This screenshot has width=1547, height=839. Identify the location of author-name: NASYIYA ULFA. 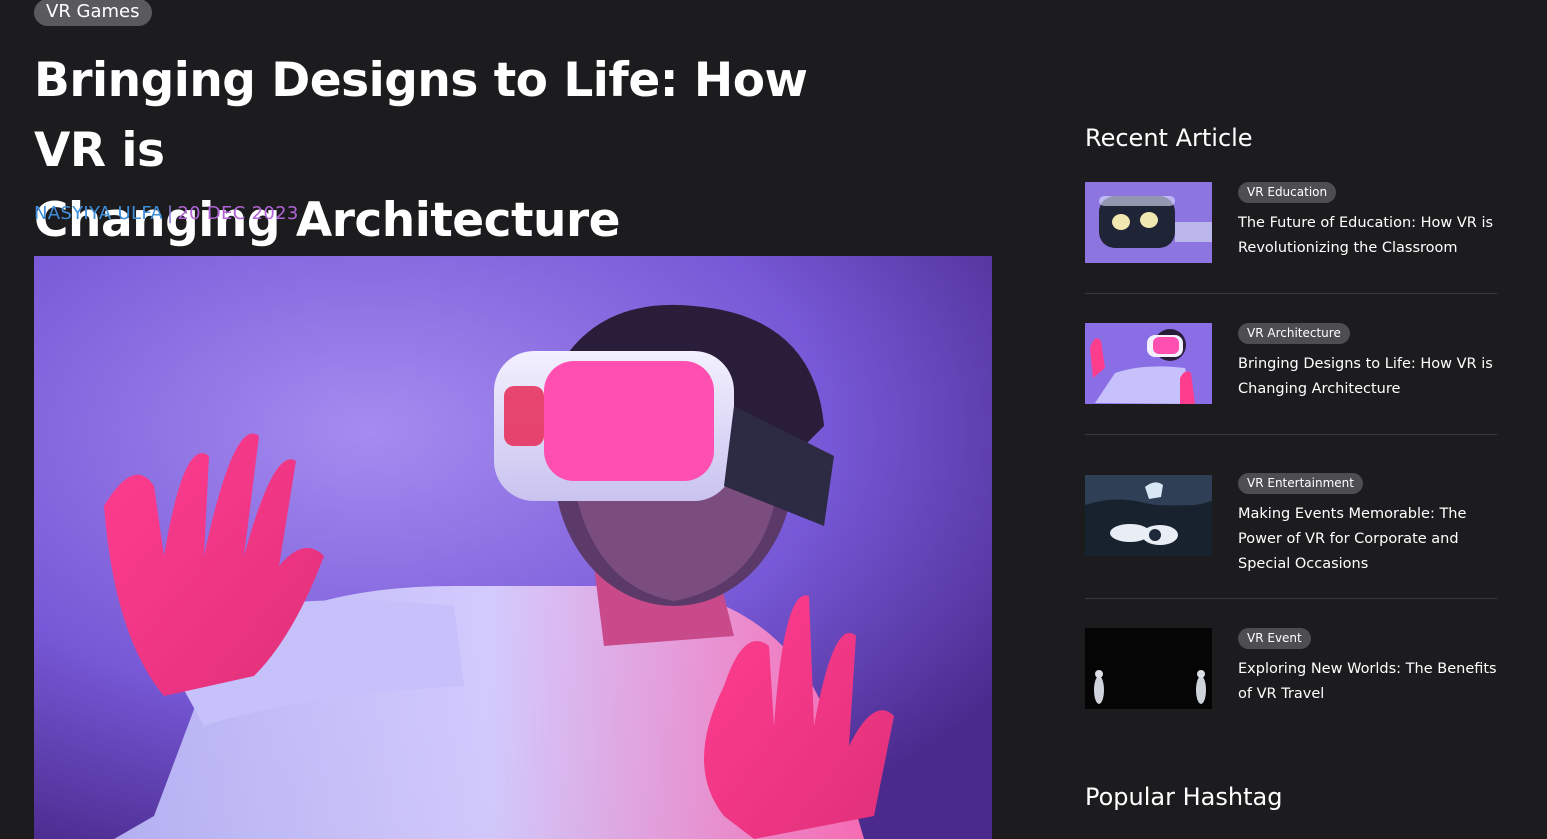
(98, 213).